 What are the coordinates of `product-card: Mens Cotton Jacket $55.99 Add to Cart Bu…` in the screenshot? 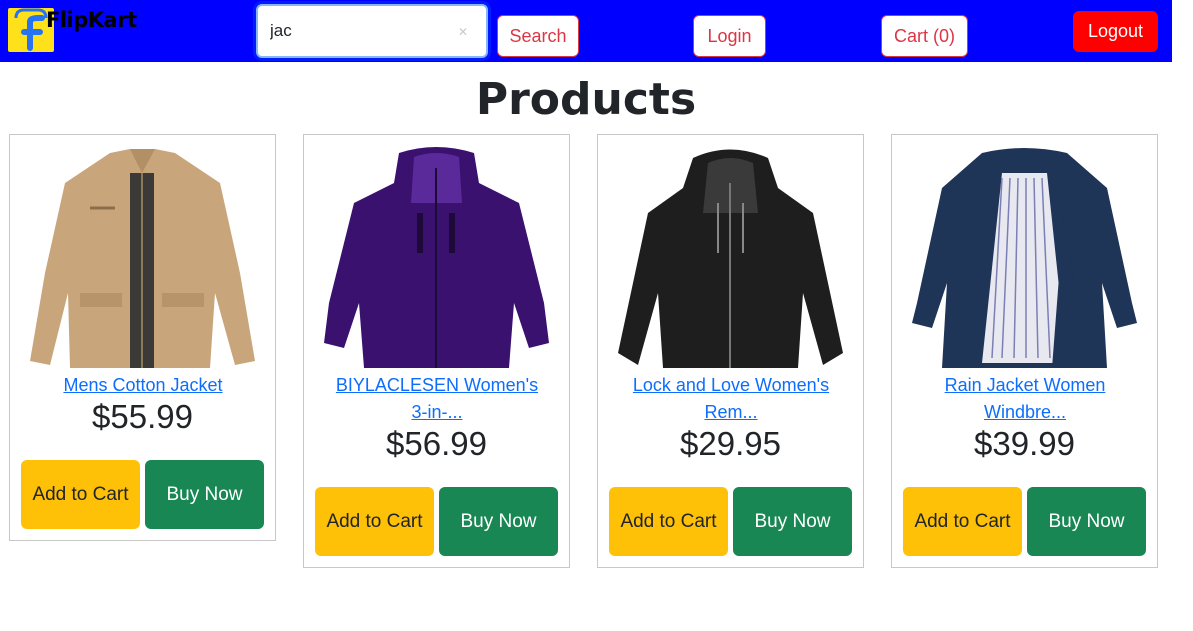 It's located at (142, 337).